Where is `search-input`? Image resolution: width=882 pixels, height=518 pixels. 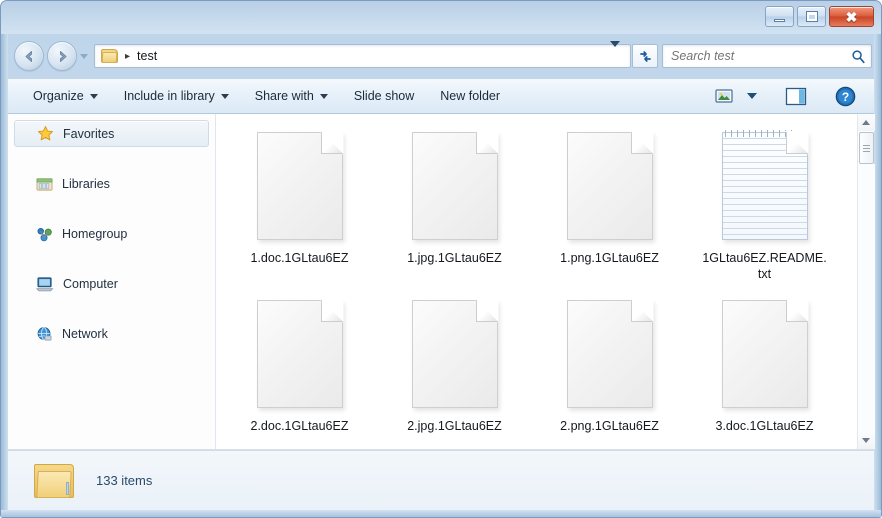 search-input is located at coordinates (761, 56).